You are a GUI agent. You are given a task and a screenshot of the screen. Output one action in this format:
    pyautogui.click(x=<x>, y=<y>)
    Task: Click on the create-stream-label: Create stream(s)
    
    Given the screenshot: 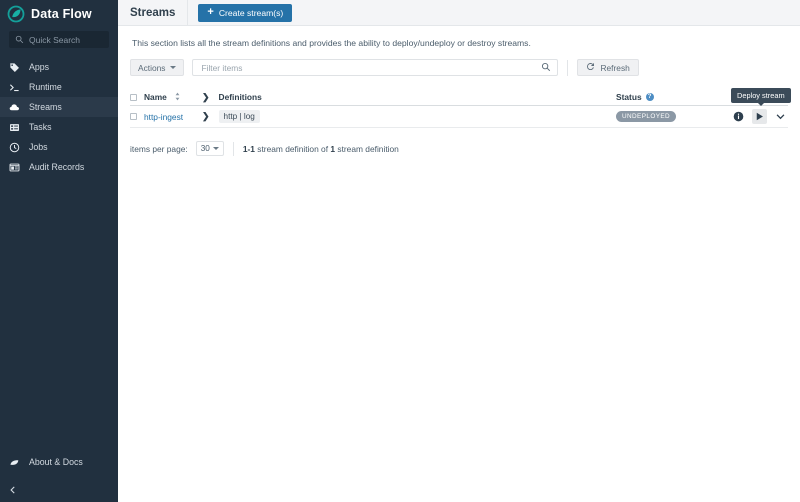 What is the action you would take?
    pyautogui.click(x=251, y=12)
    